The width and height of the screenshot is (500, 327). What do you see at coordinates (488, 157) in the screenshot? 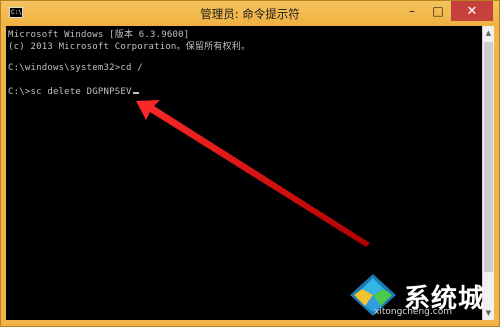
I see `scrollbar-thumb` at bounding box center [488, 157].